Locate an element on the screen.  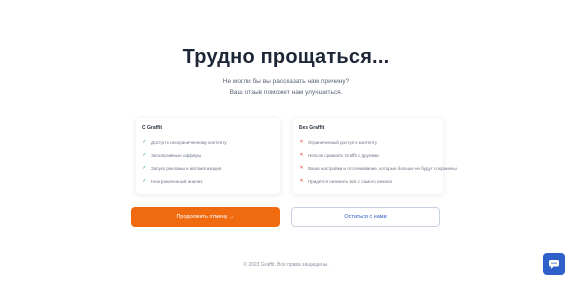
benefit-item: ✓ Эксклюзивные офферы is located at coordinates (171, 155).